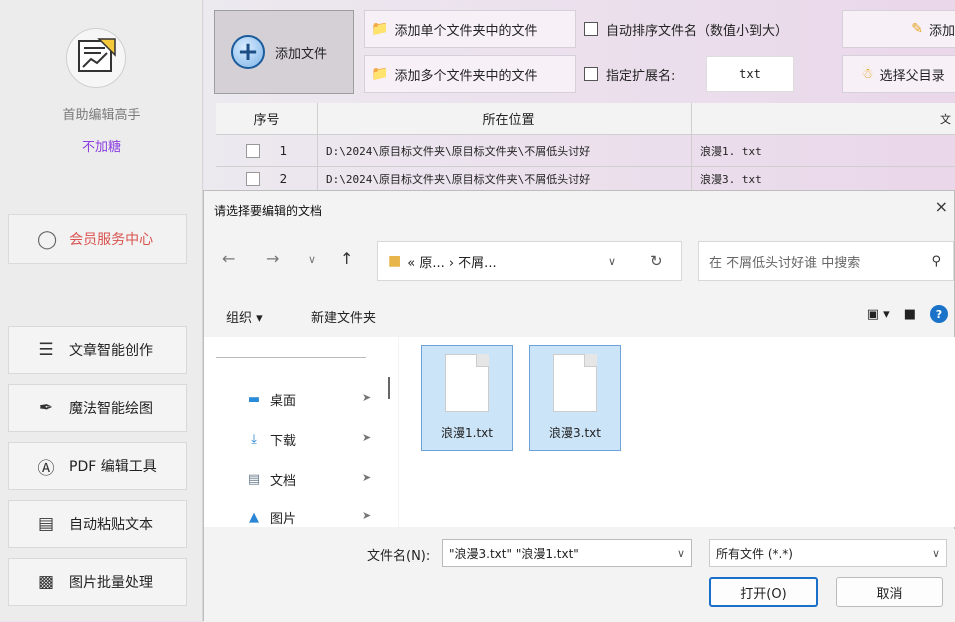 Image resolution: width=955 pixels, height=622 pixels. What do you see at coordinates (284, 52) in the screenshot?
I see `add-file-button: + 添加文件` at bounding box center [284, 52].